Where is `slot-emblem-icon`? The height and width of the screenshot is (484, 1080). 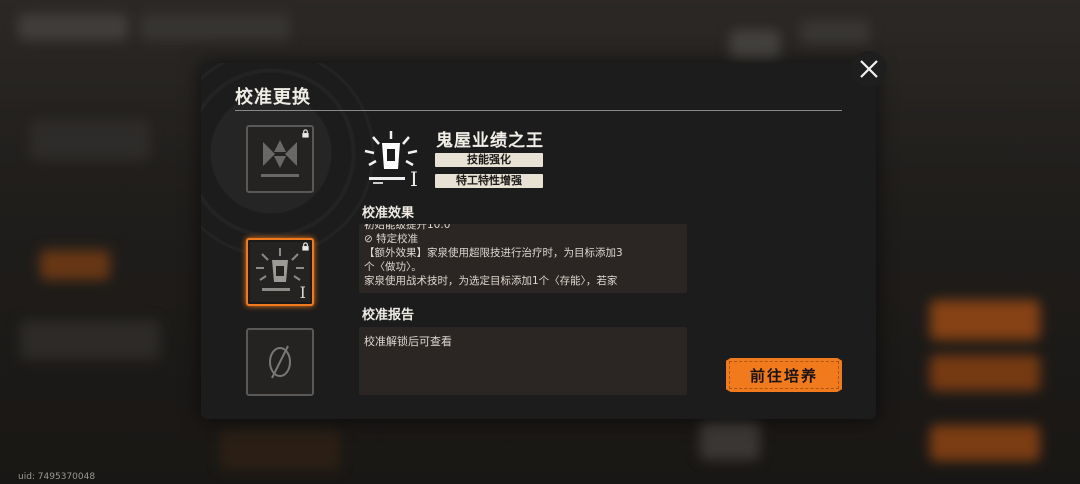
slot-emblem-icon is located at coordinates (280, 159).